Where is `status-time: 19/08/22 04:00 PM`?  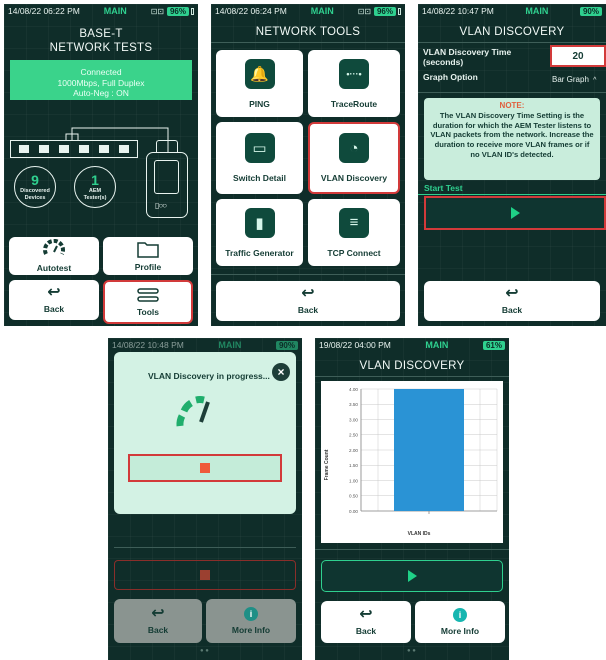
status-time: 19/08/22 04:00 PM is located at coordinates (355, 345).